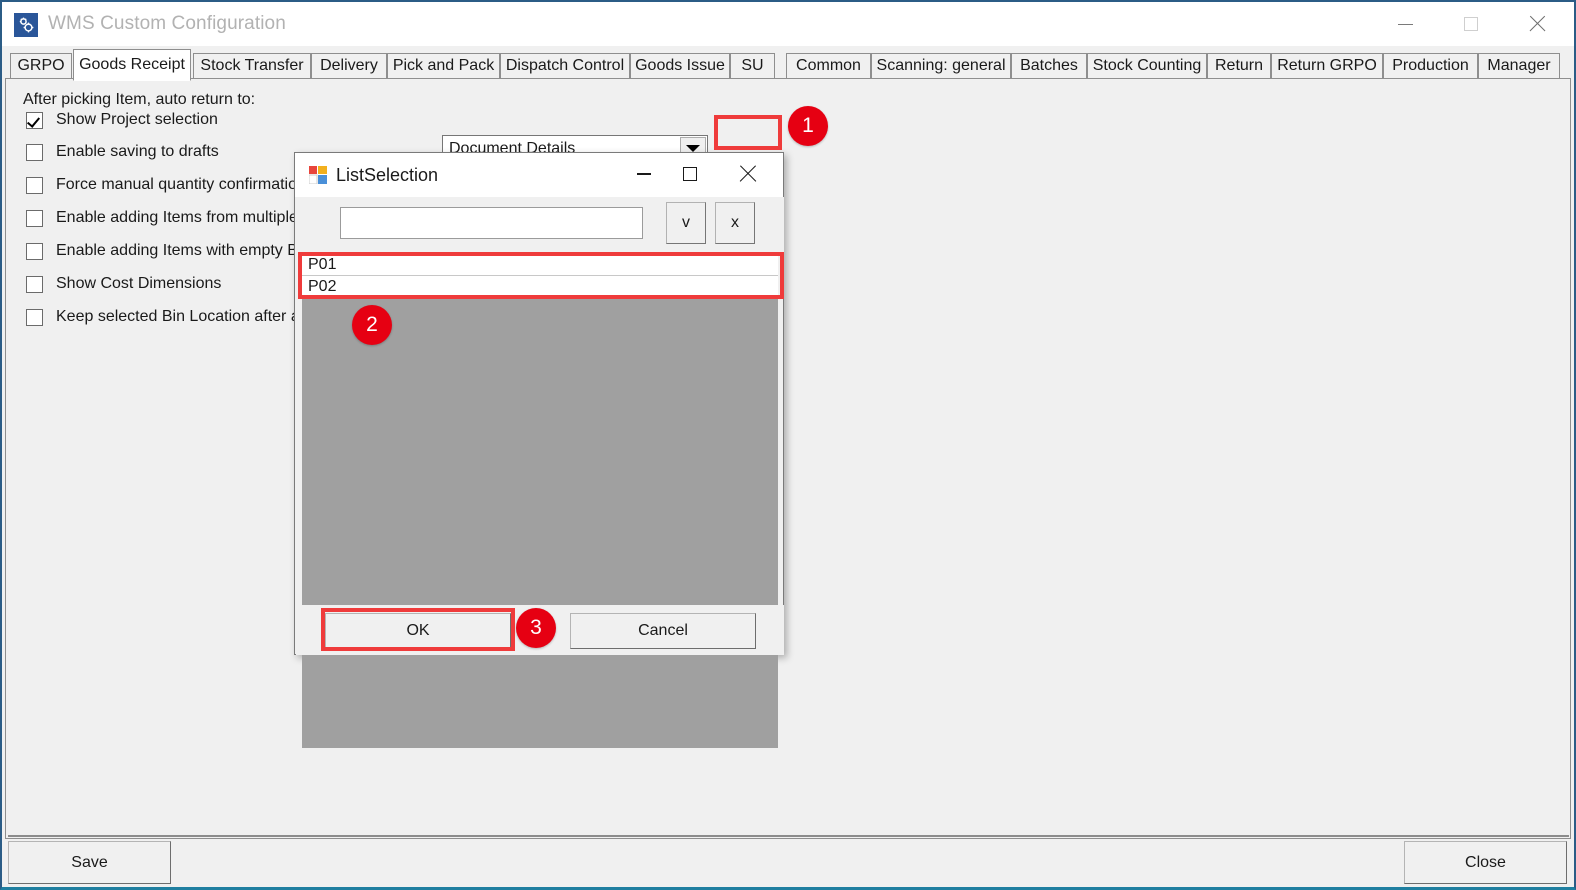  I want to click on tab-label: SU, so click(752, 65).